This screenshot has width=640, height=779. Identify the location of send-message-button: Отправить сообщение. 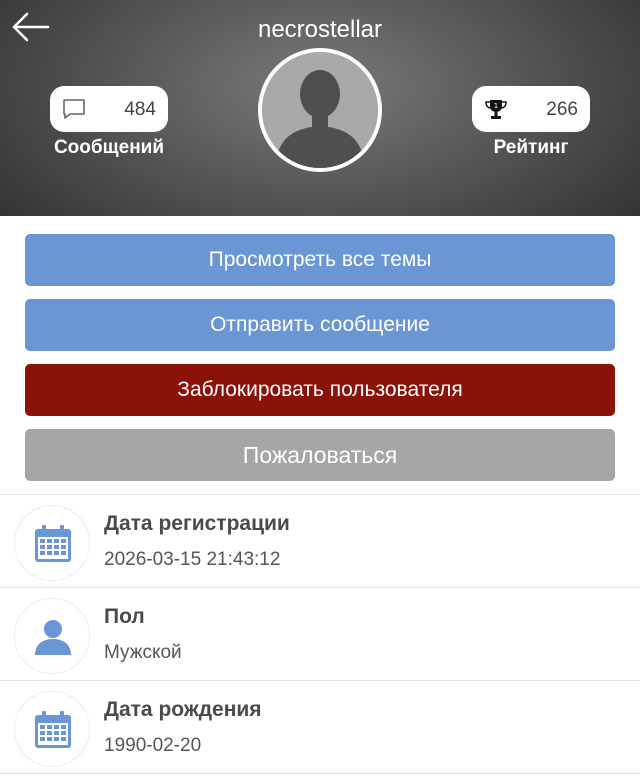
(320, 325).